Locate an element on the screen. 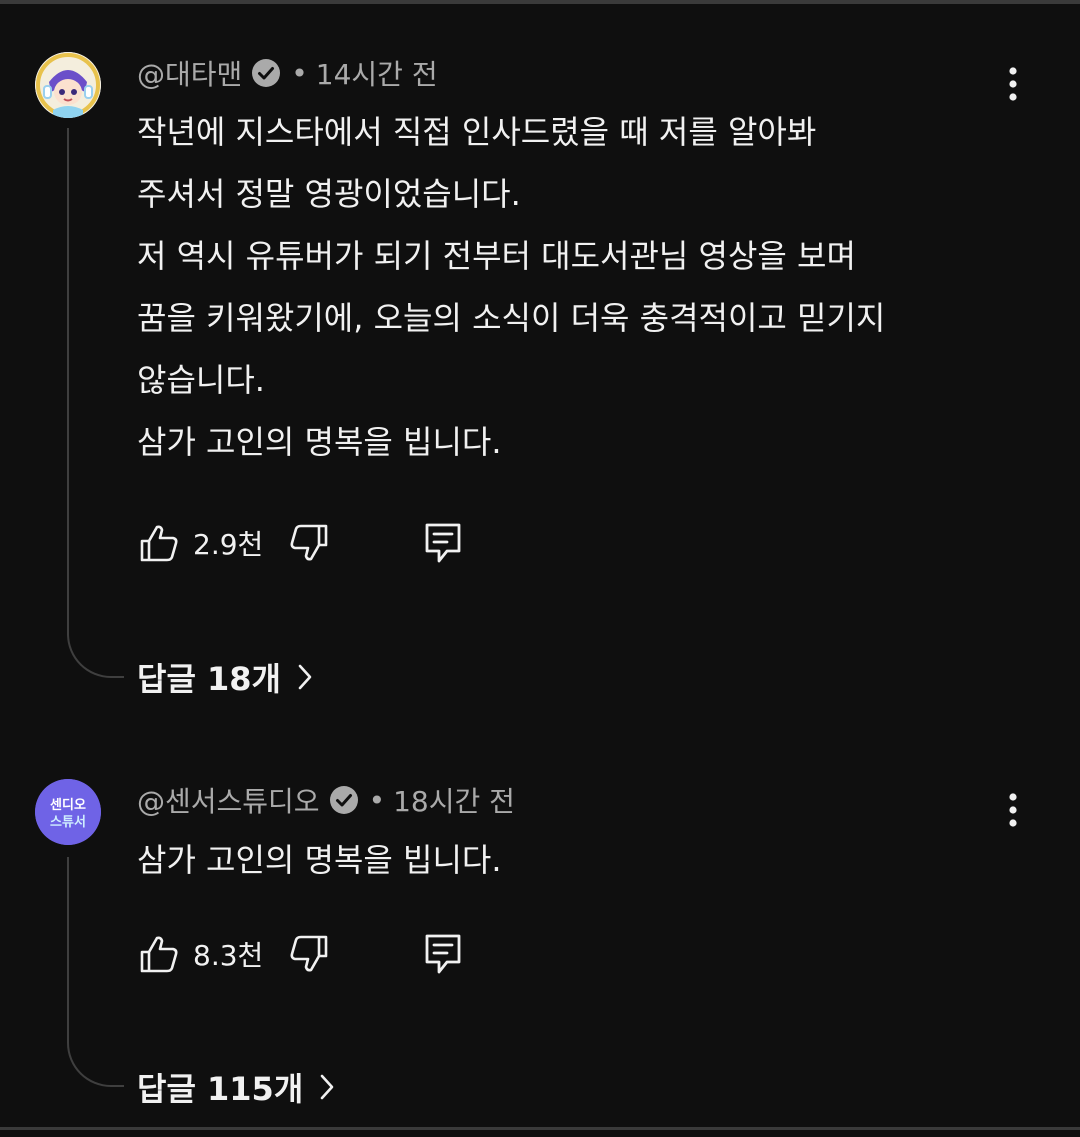 Image resolution: width=1080 pixels, height=1137 pixels. avatar is located at coordinates (68, 85).